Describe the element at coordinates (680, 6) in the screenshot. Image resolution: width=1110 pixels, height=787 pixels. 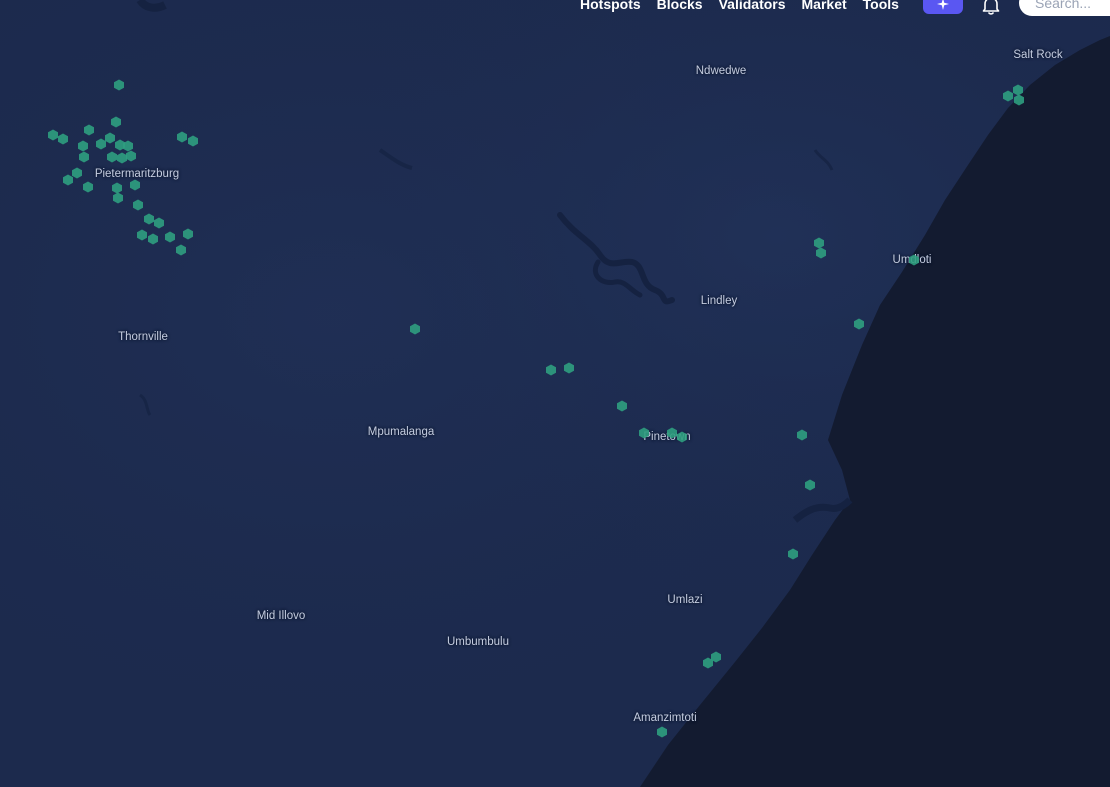
I see `nav-blocks-link: Blocks` at that location.